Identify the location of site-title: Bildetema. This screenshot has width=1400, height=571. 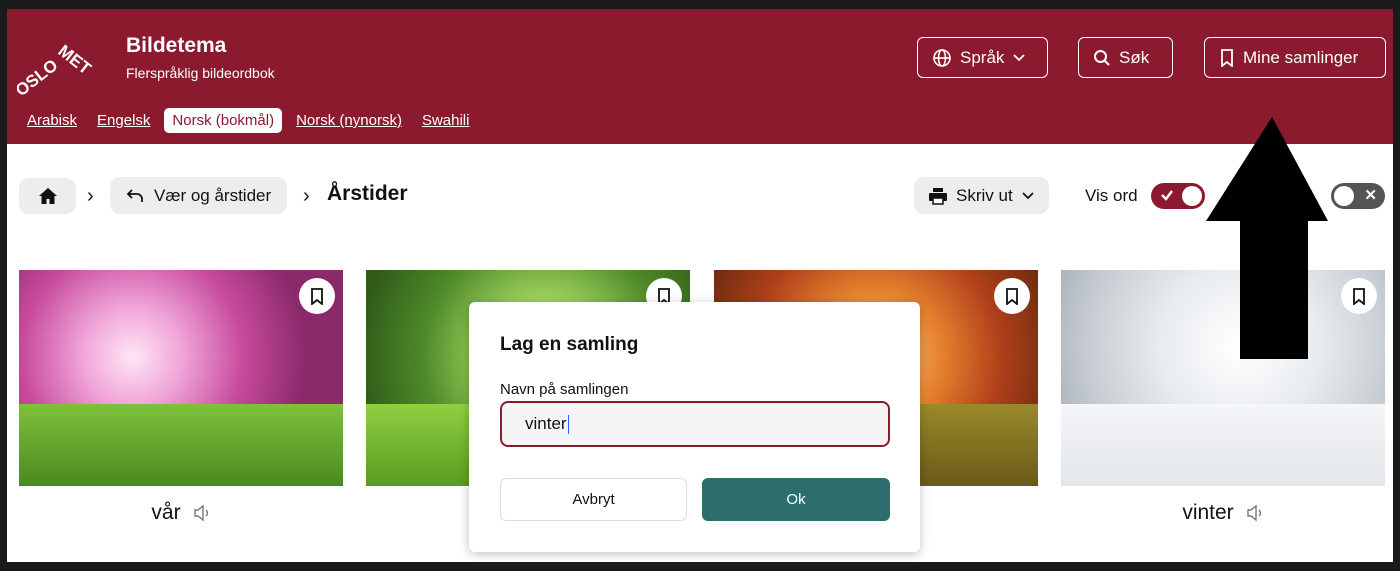
(176, 45).